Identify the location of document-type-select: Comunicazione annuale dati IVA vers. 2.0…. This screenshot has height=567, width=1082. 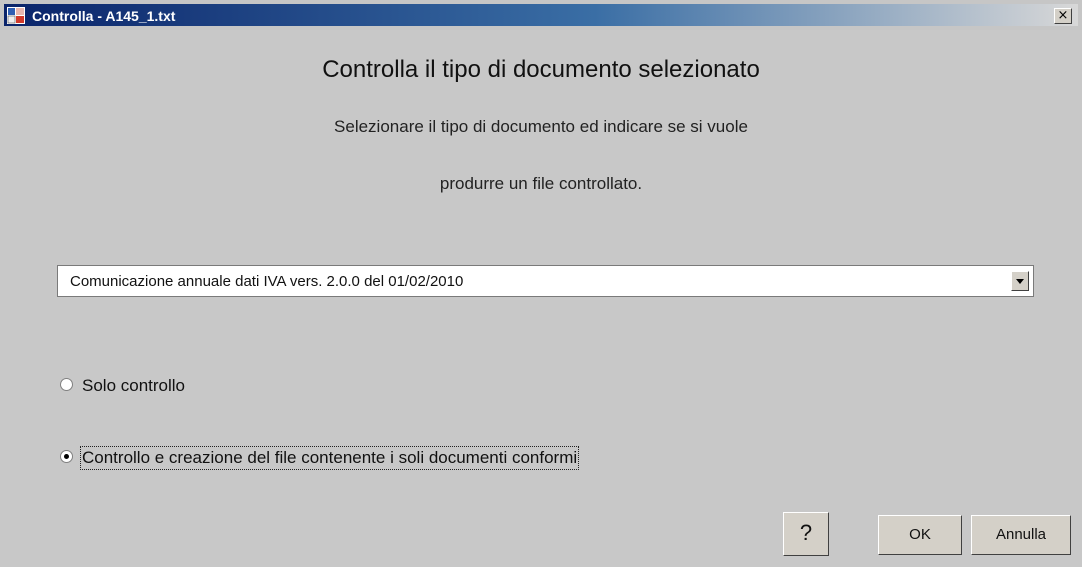
(545, 281).